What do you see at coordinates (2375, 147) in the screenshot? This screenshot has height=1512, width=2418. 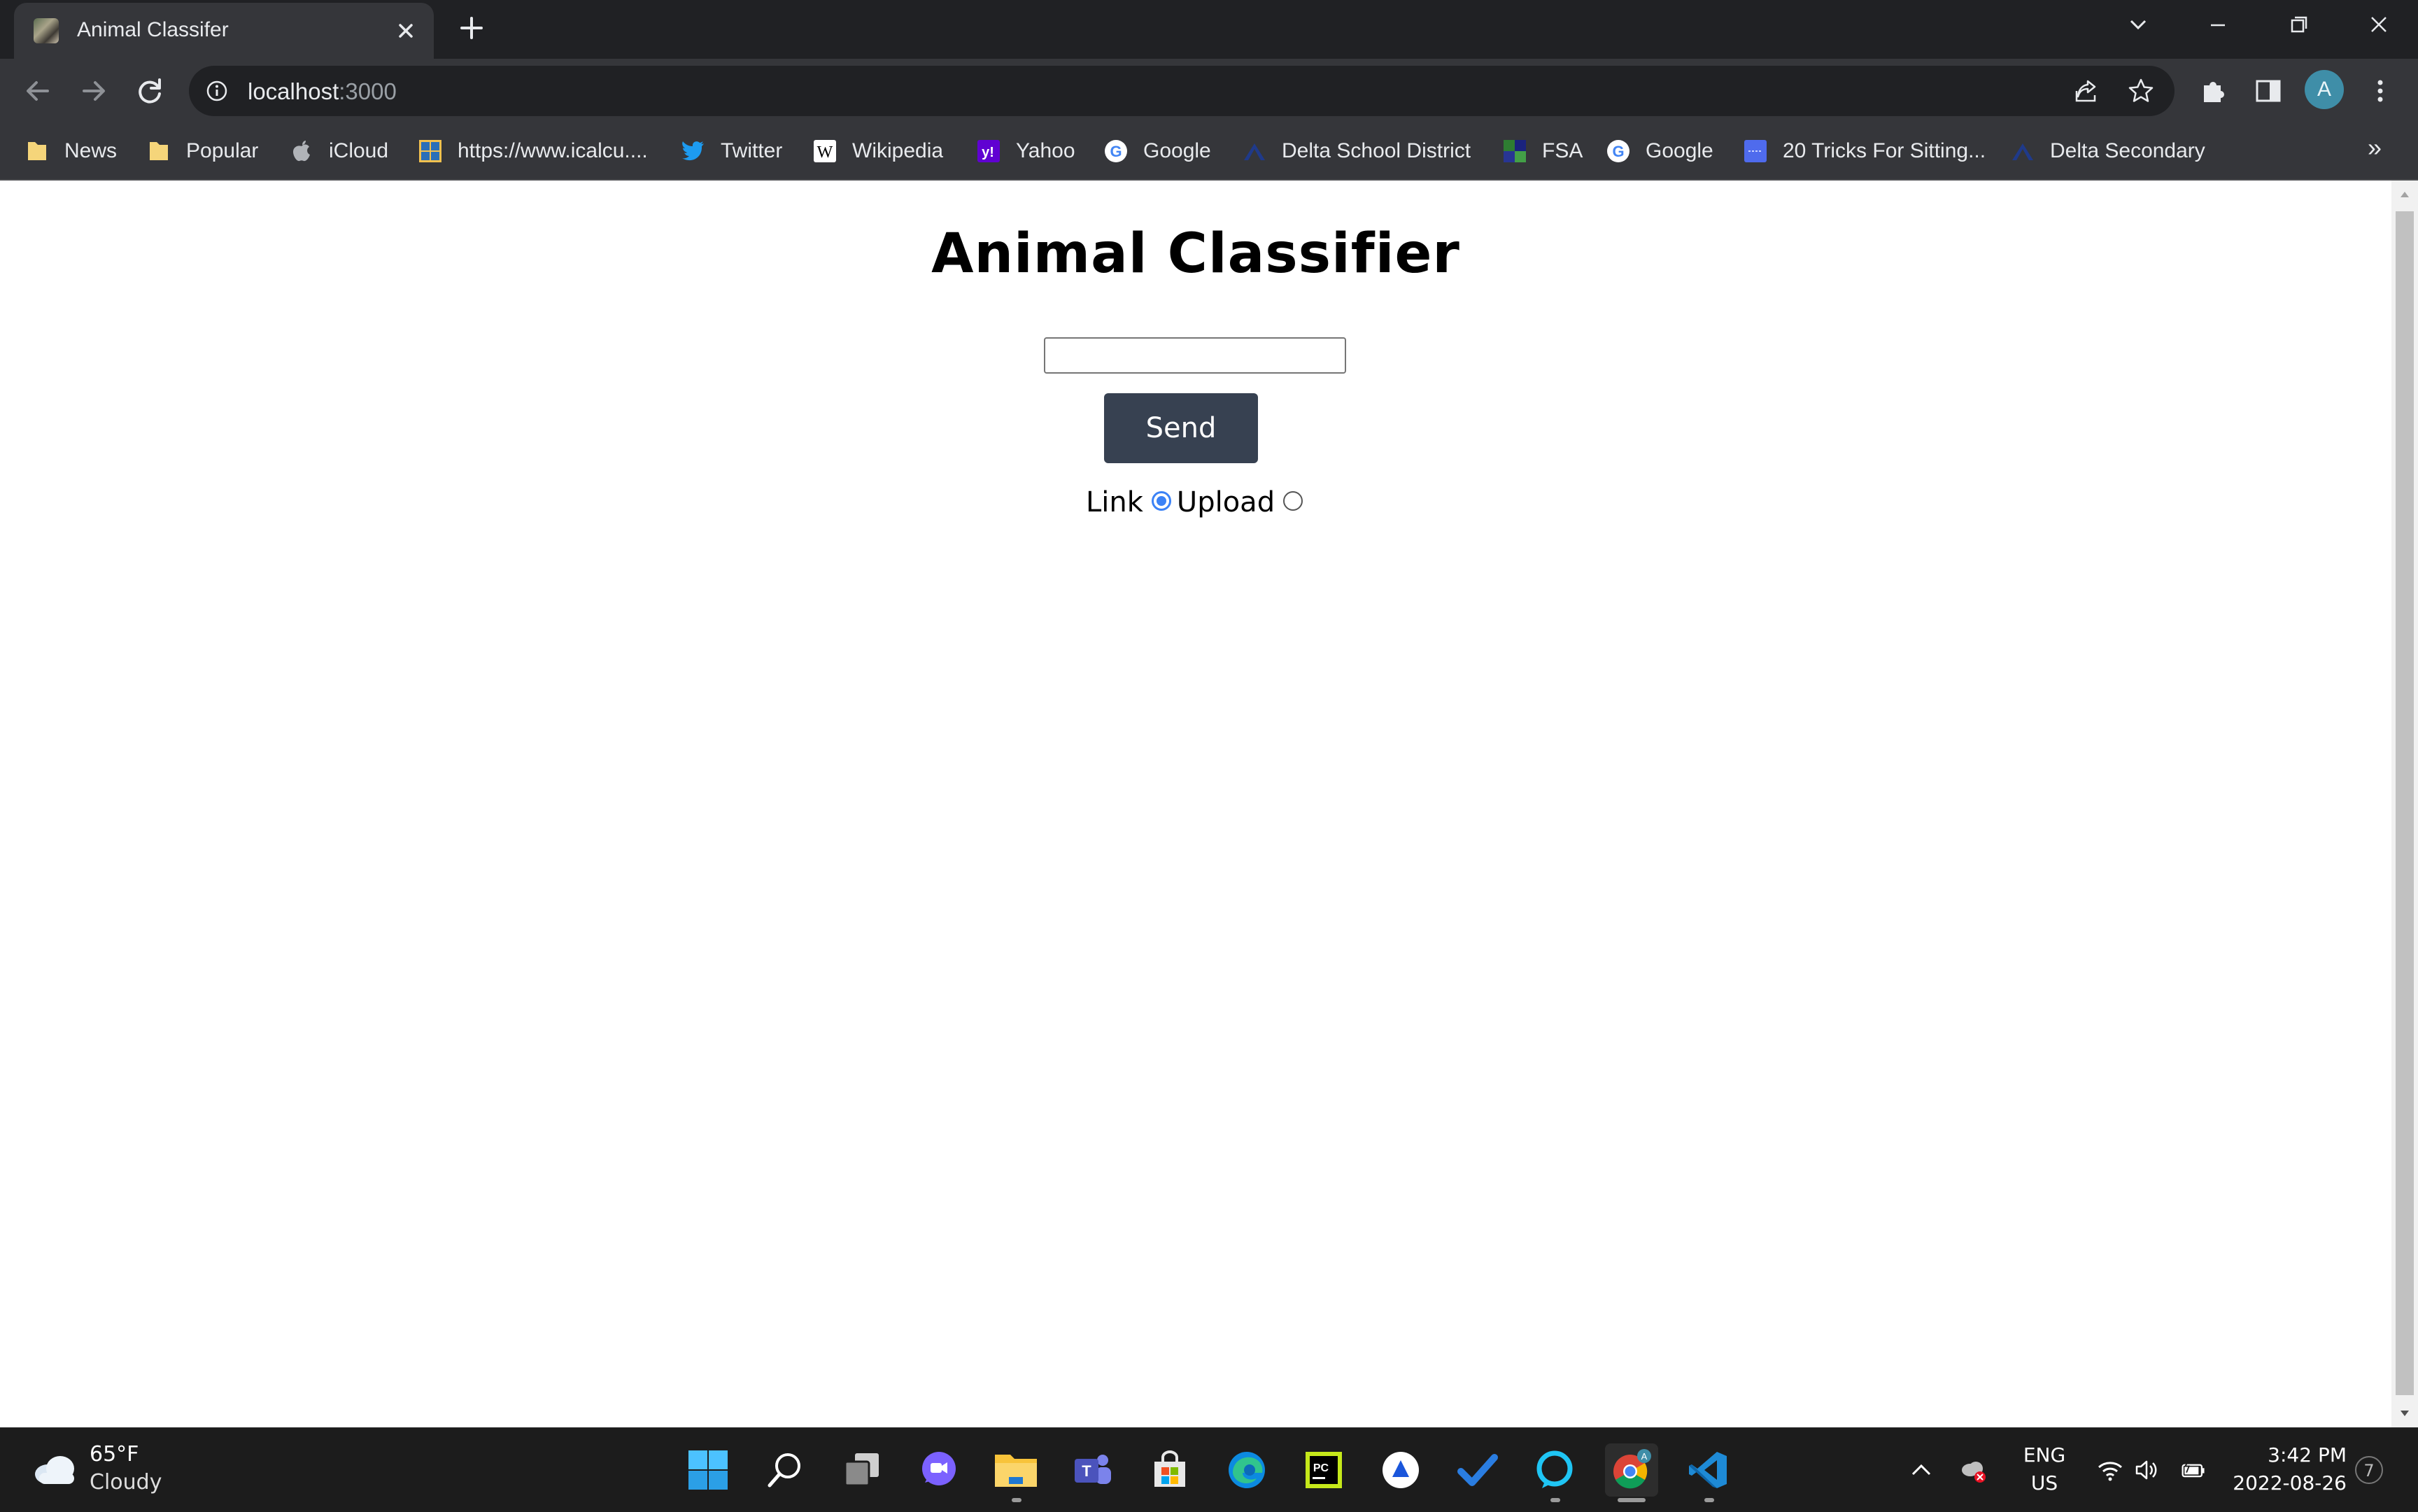 I see `more-bookmarks-chevron-icon: »` at bounding box center [2375, 147].